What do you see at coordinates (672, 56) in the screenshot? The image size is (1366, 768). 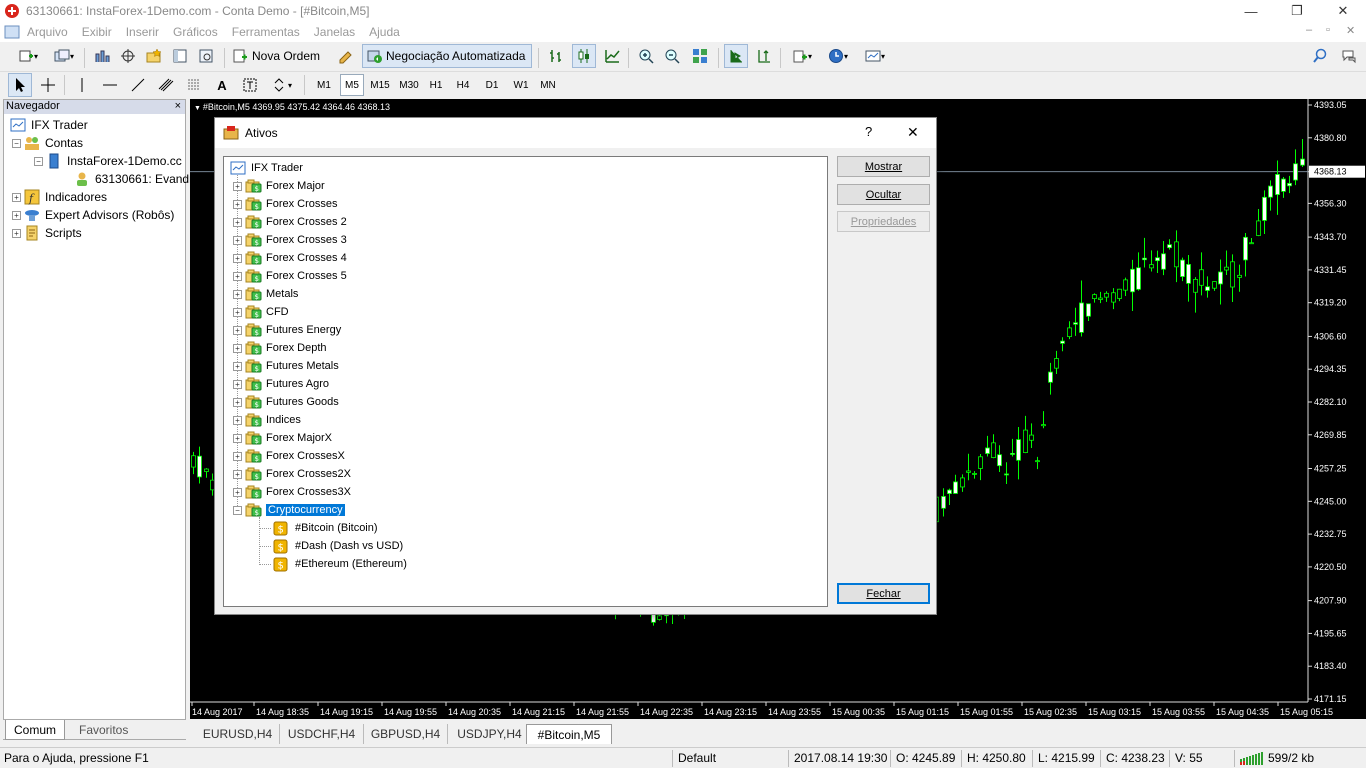 I see `zoom-out-button` at bounding box center [672, 56].